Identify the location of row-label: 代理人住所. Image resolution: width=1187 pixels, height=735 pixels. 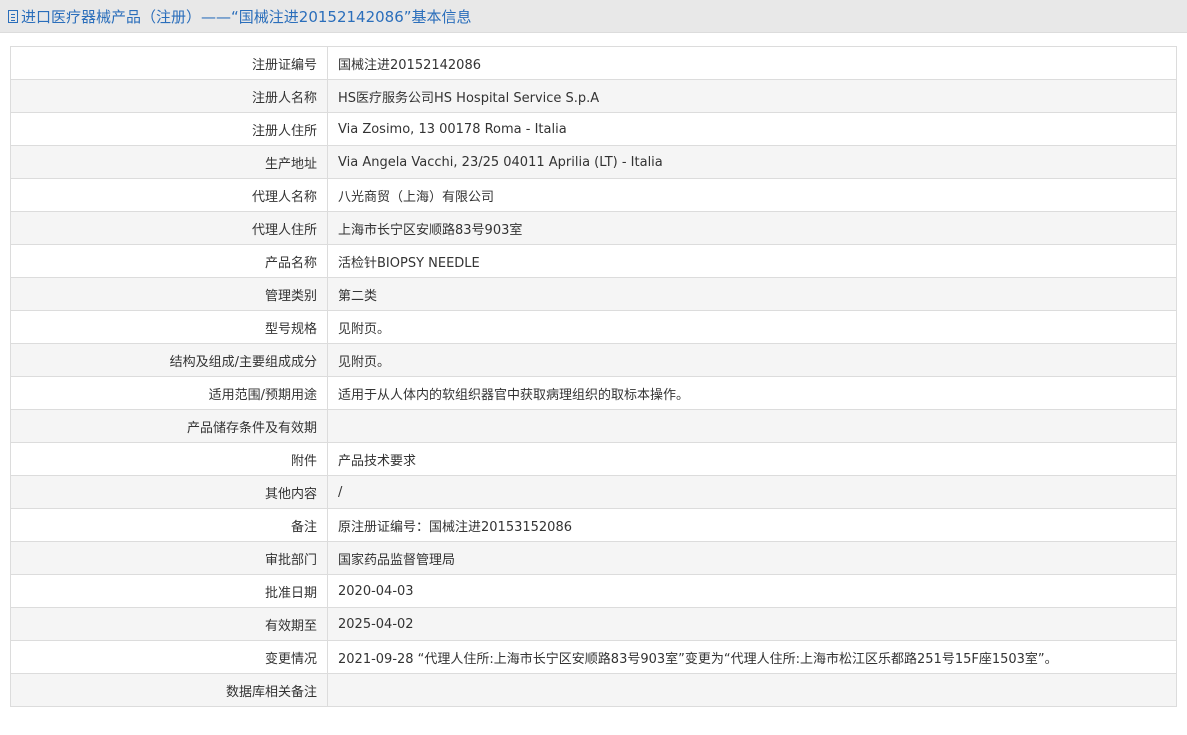
(169, 228).